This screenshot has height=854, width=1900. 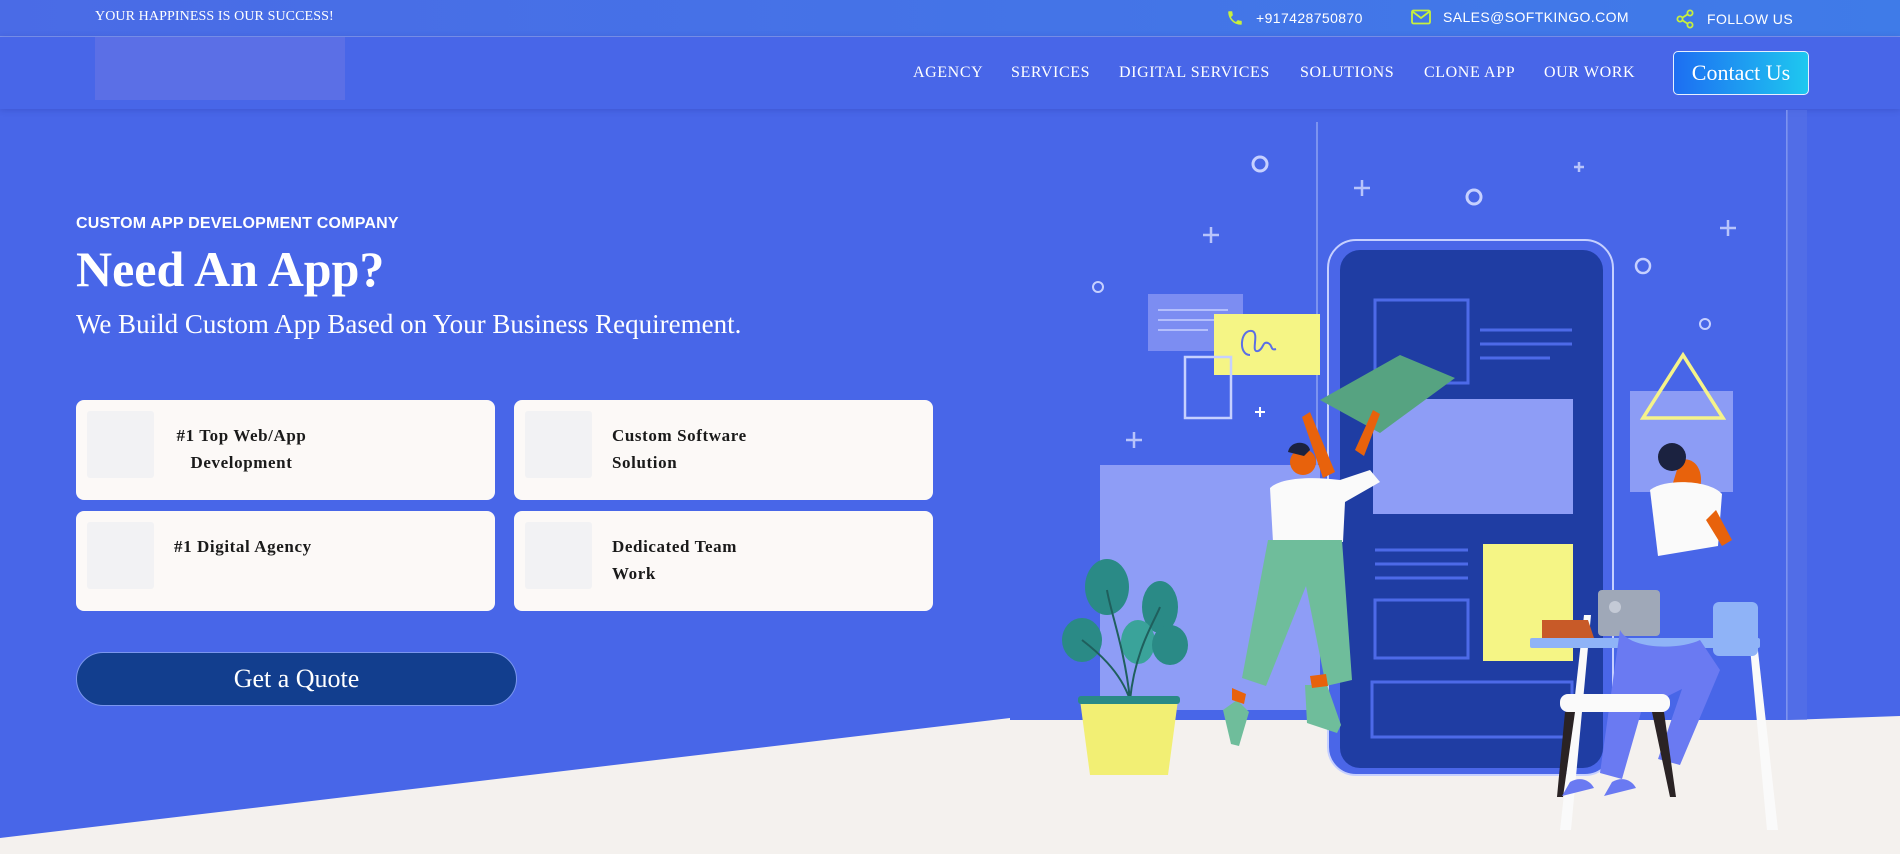 I want to click on follow-us: FOLLOW US, so click(x=1734, y=19).